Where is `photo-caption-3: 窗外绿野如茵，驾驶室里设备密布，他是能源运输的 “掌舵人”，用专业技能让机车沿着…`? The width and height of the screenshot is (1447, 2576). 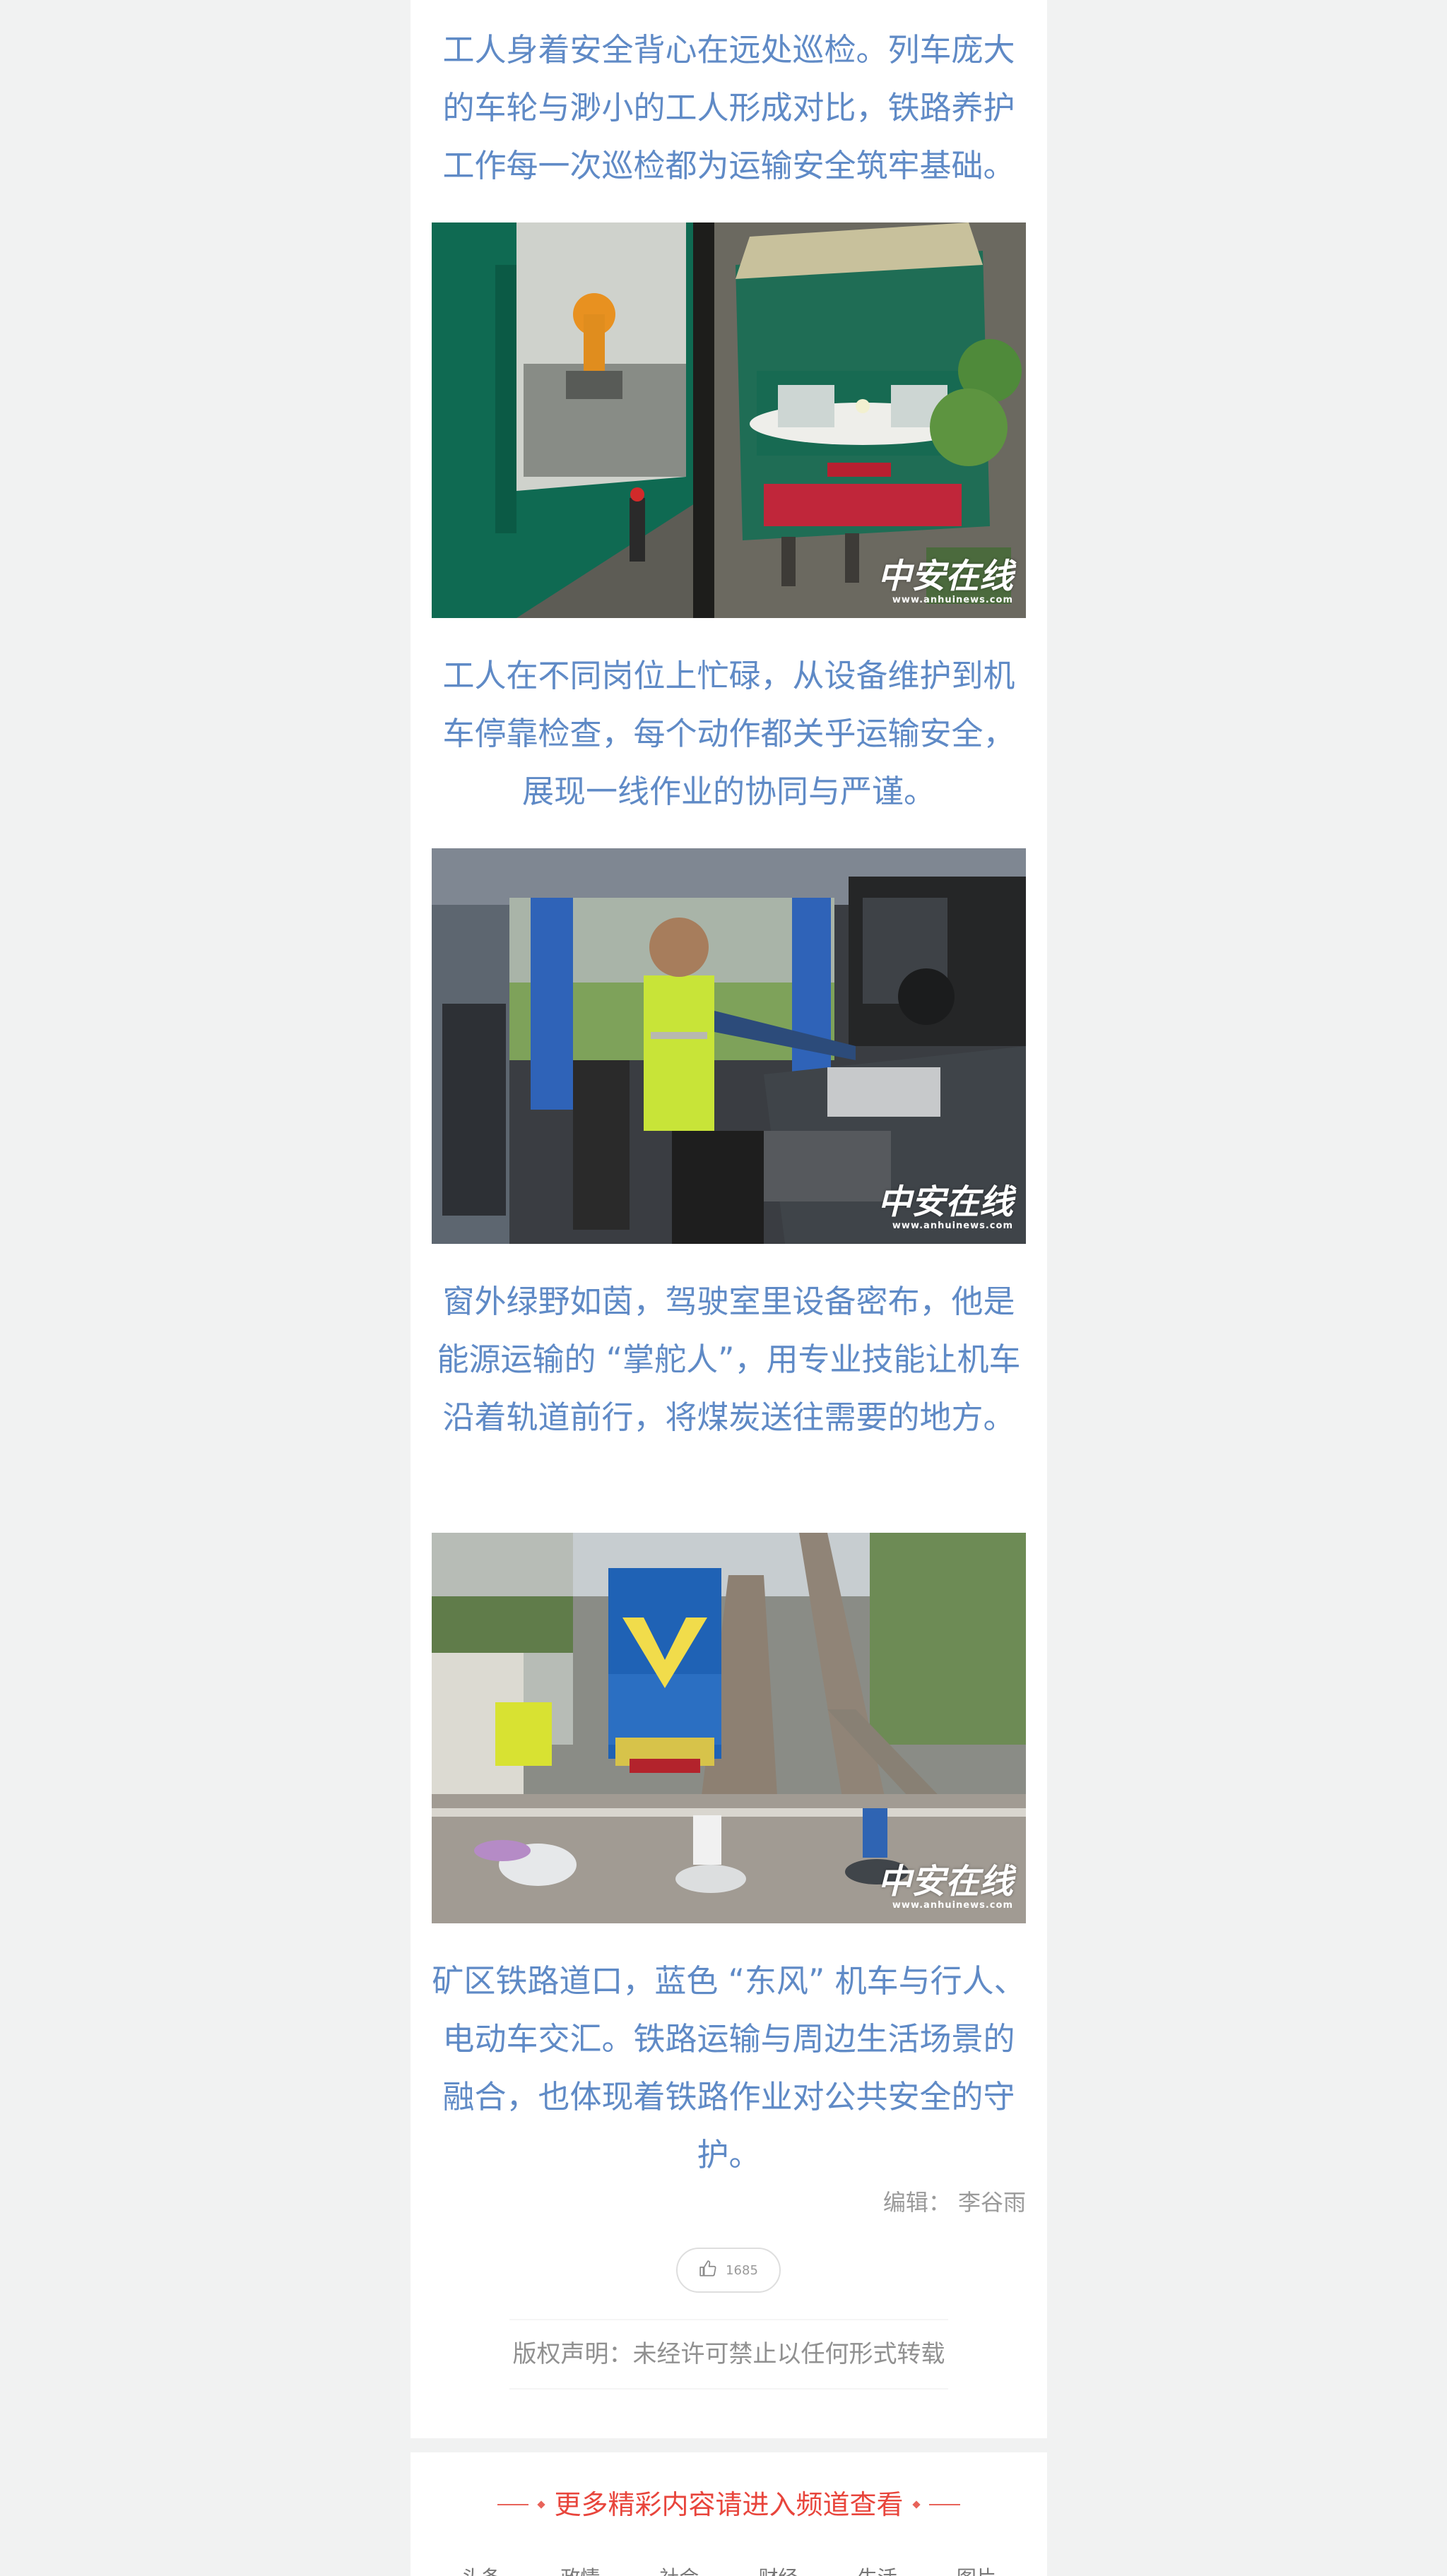 photo-caption-3: 窗外绿野如茵，驾驶室里设备密布，他是能源运输的 “掌舵人”，用专业技能让机车沿着… is located at coordinates (729, 1359).